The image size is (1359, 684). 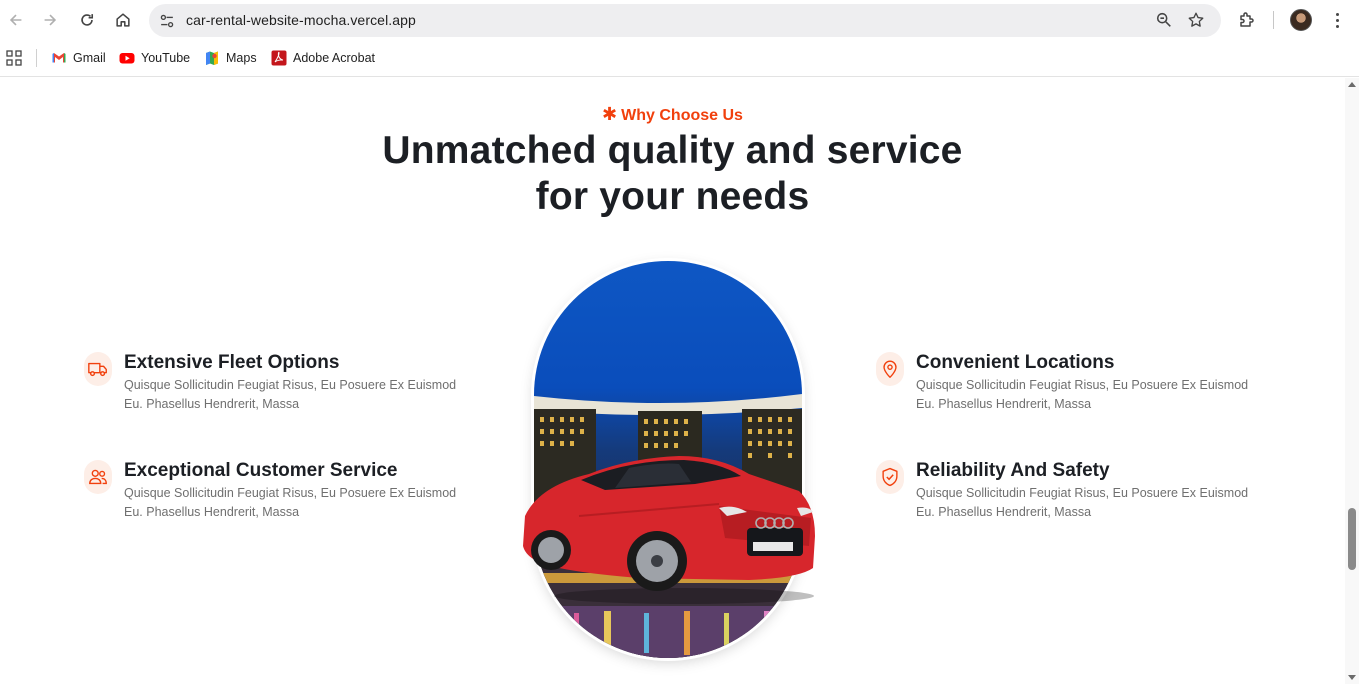 I want to click on bookmark-adobe-acrobat: Adobe Acrobat, so click(x=323, y=58).